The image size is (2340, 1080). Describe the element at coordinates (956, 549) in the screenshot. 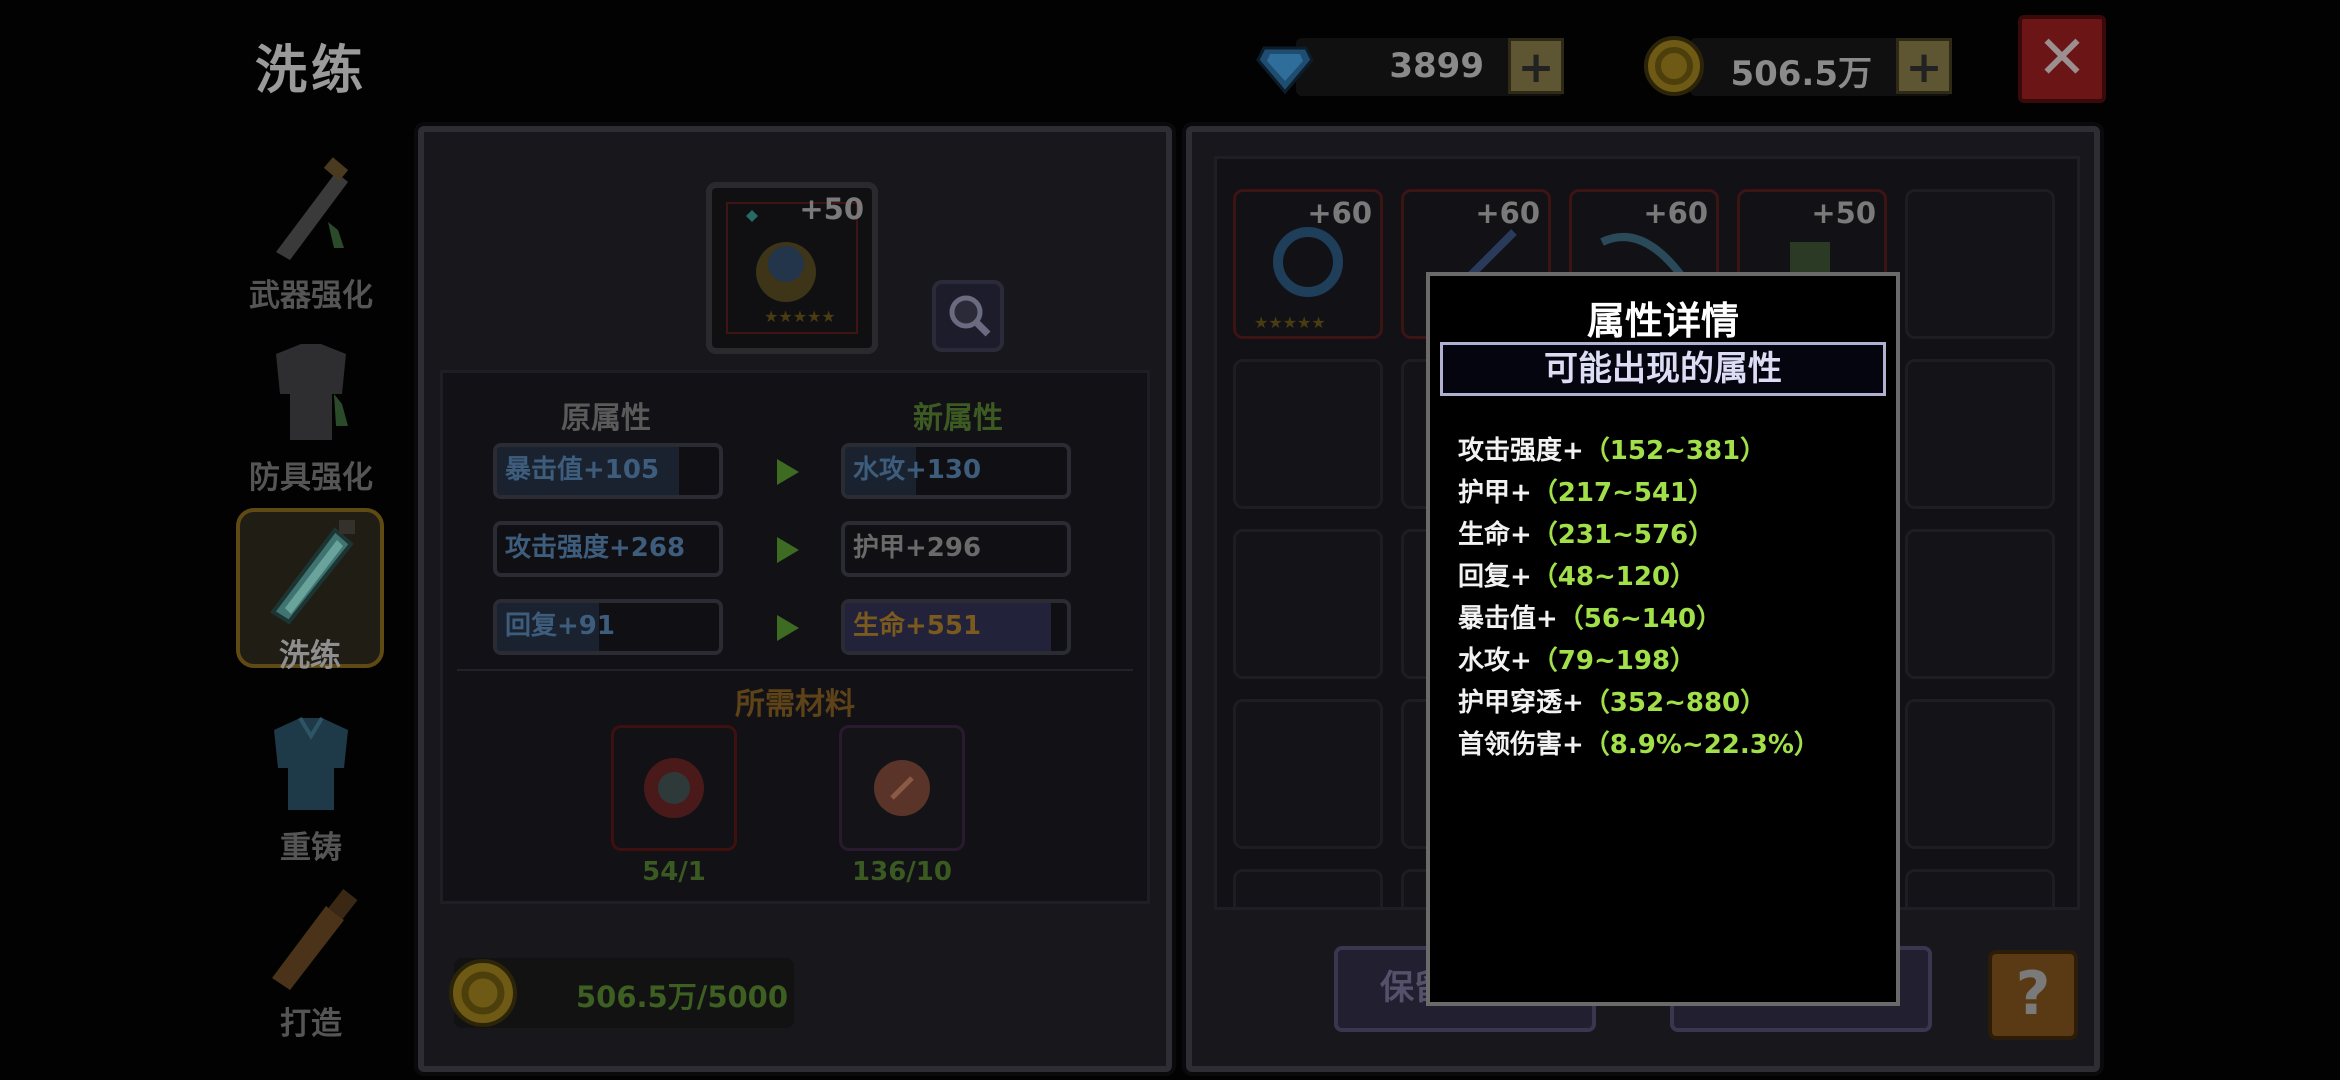

I see `new-attribute-2: 护甲+296` at that location.